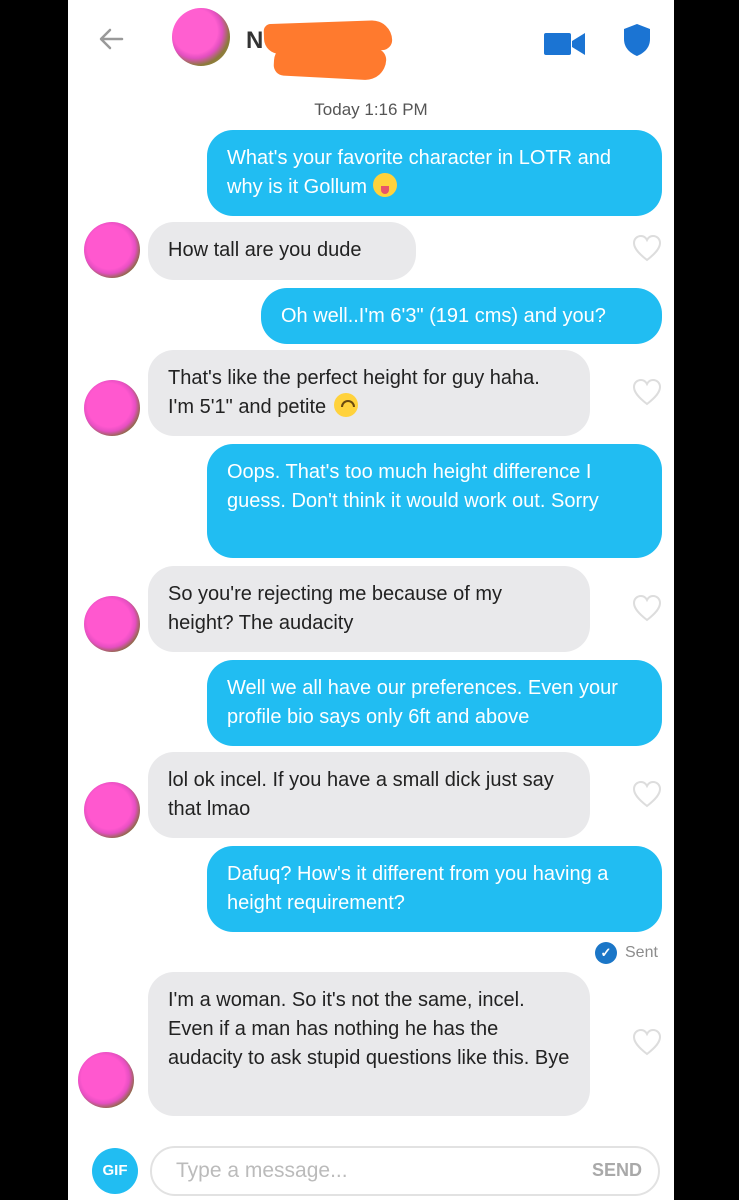 The height and width of the screenshot is (1200, 739). Describe the element at coordinates (606, 953) in the screenshot. I see `sent-check-icon: ✓` at that location.